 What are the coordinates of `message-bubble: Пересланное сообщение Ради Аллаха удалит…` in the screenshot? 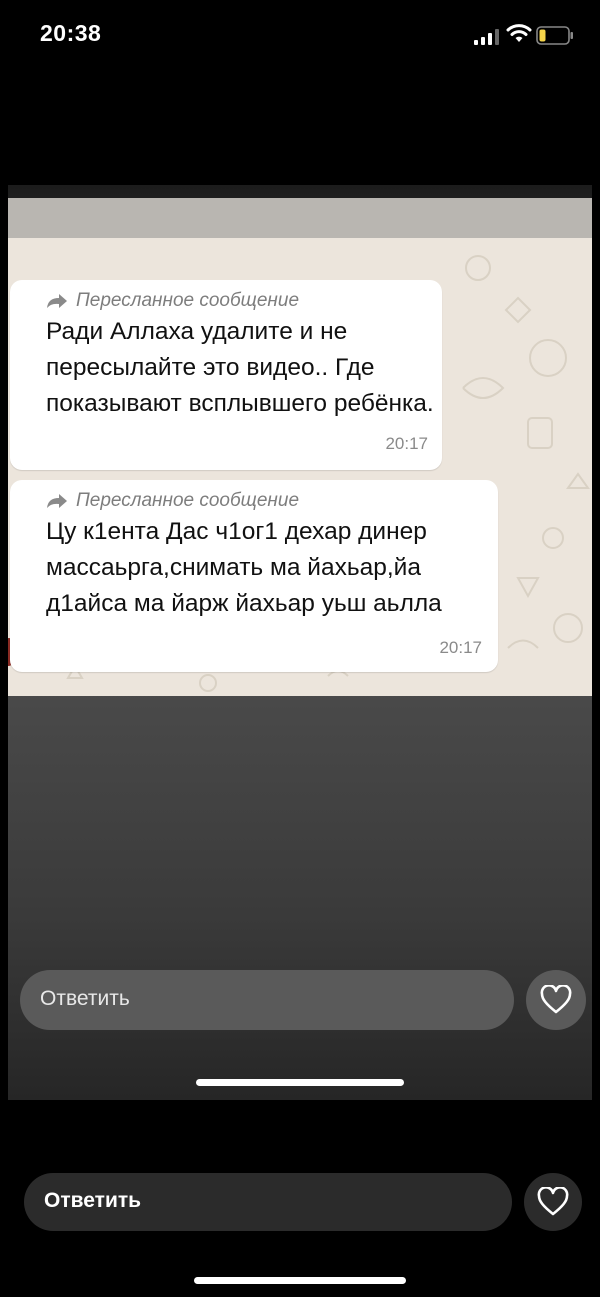 It's located at (226, 375).